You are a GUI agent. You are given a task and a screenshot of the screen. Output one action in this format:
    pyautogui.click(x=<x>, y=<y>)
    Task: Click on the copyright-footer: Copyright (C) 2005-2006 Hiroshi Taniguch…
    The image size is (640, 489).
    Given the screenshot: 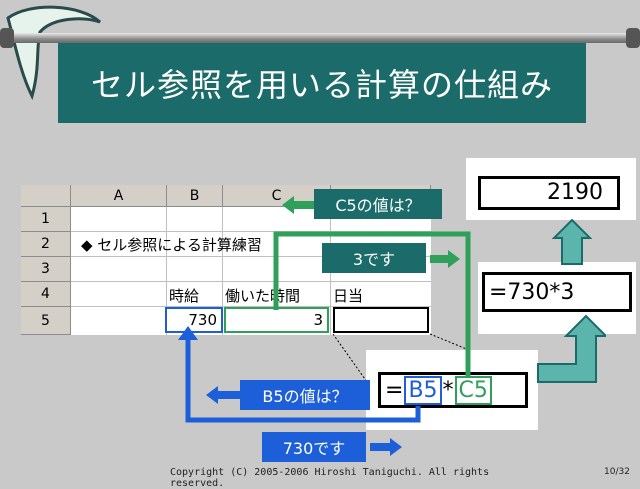 What is the action you would take?
    pyautogui.click(x=330, y=478)
    